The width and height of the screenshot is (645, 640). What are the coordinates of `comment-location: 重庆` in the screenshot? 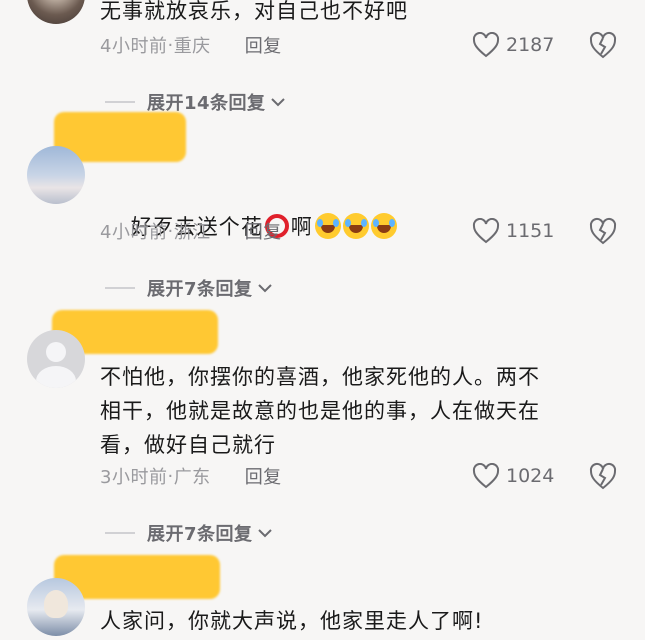 It's located at (192, 46).